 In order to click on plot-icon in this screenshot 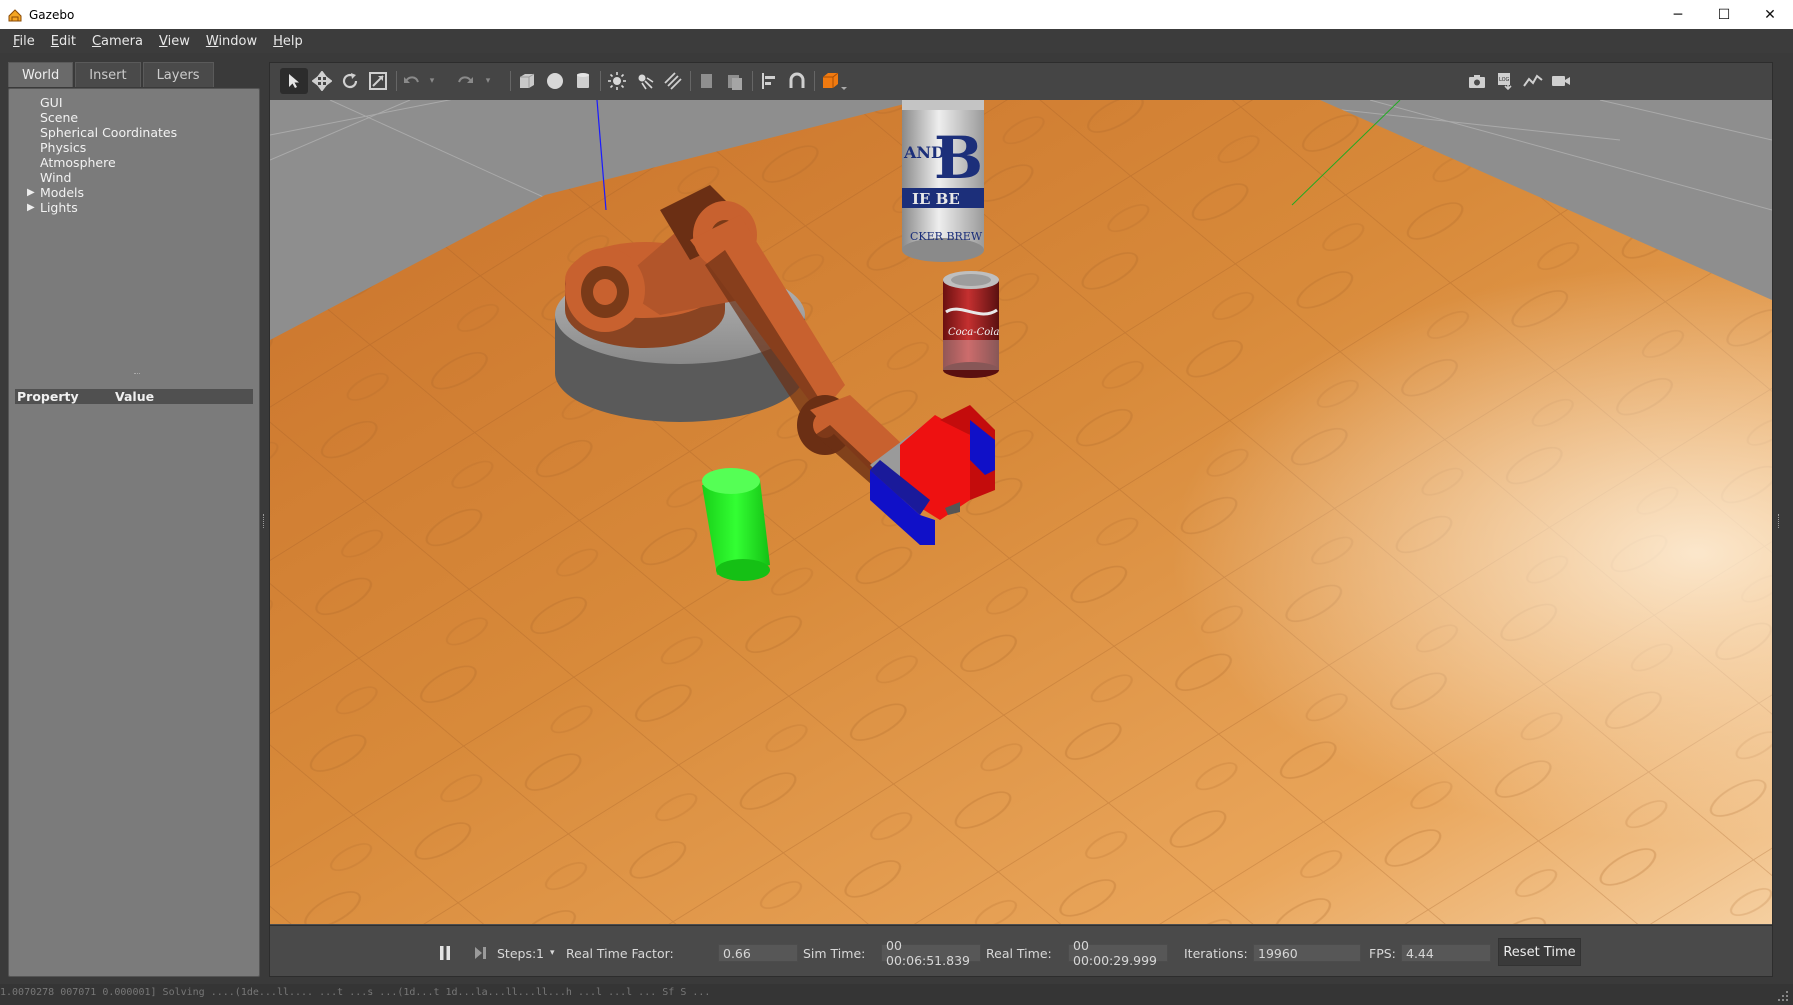, I will do `click(1533, 81)`.